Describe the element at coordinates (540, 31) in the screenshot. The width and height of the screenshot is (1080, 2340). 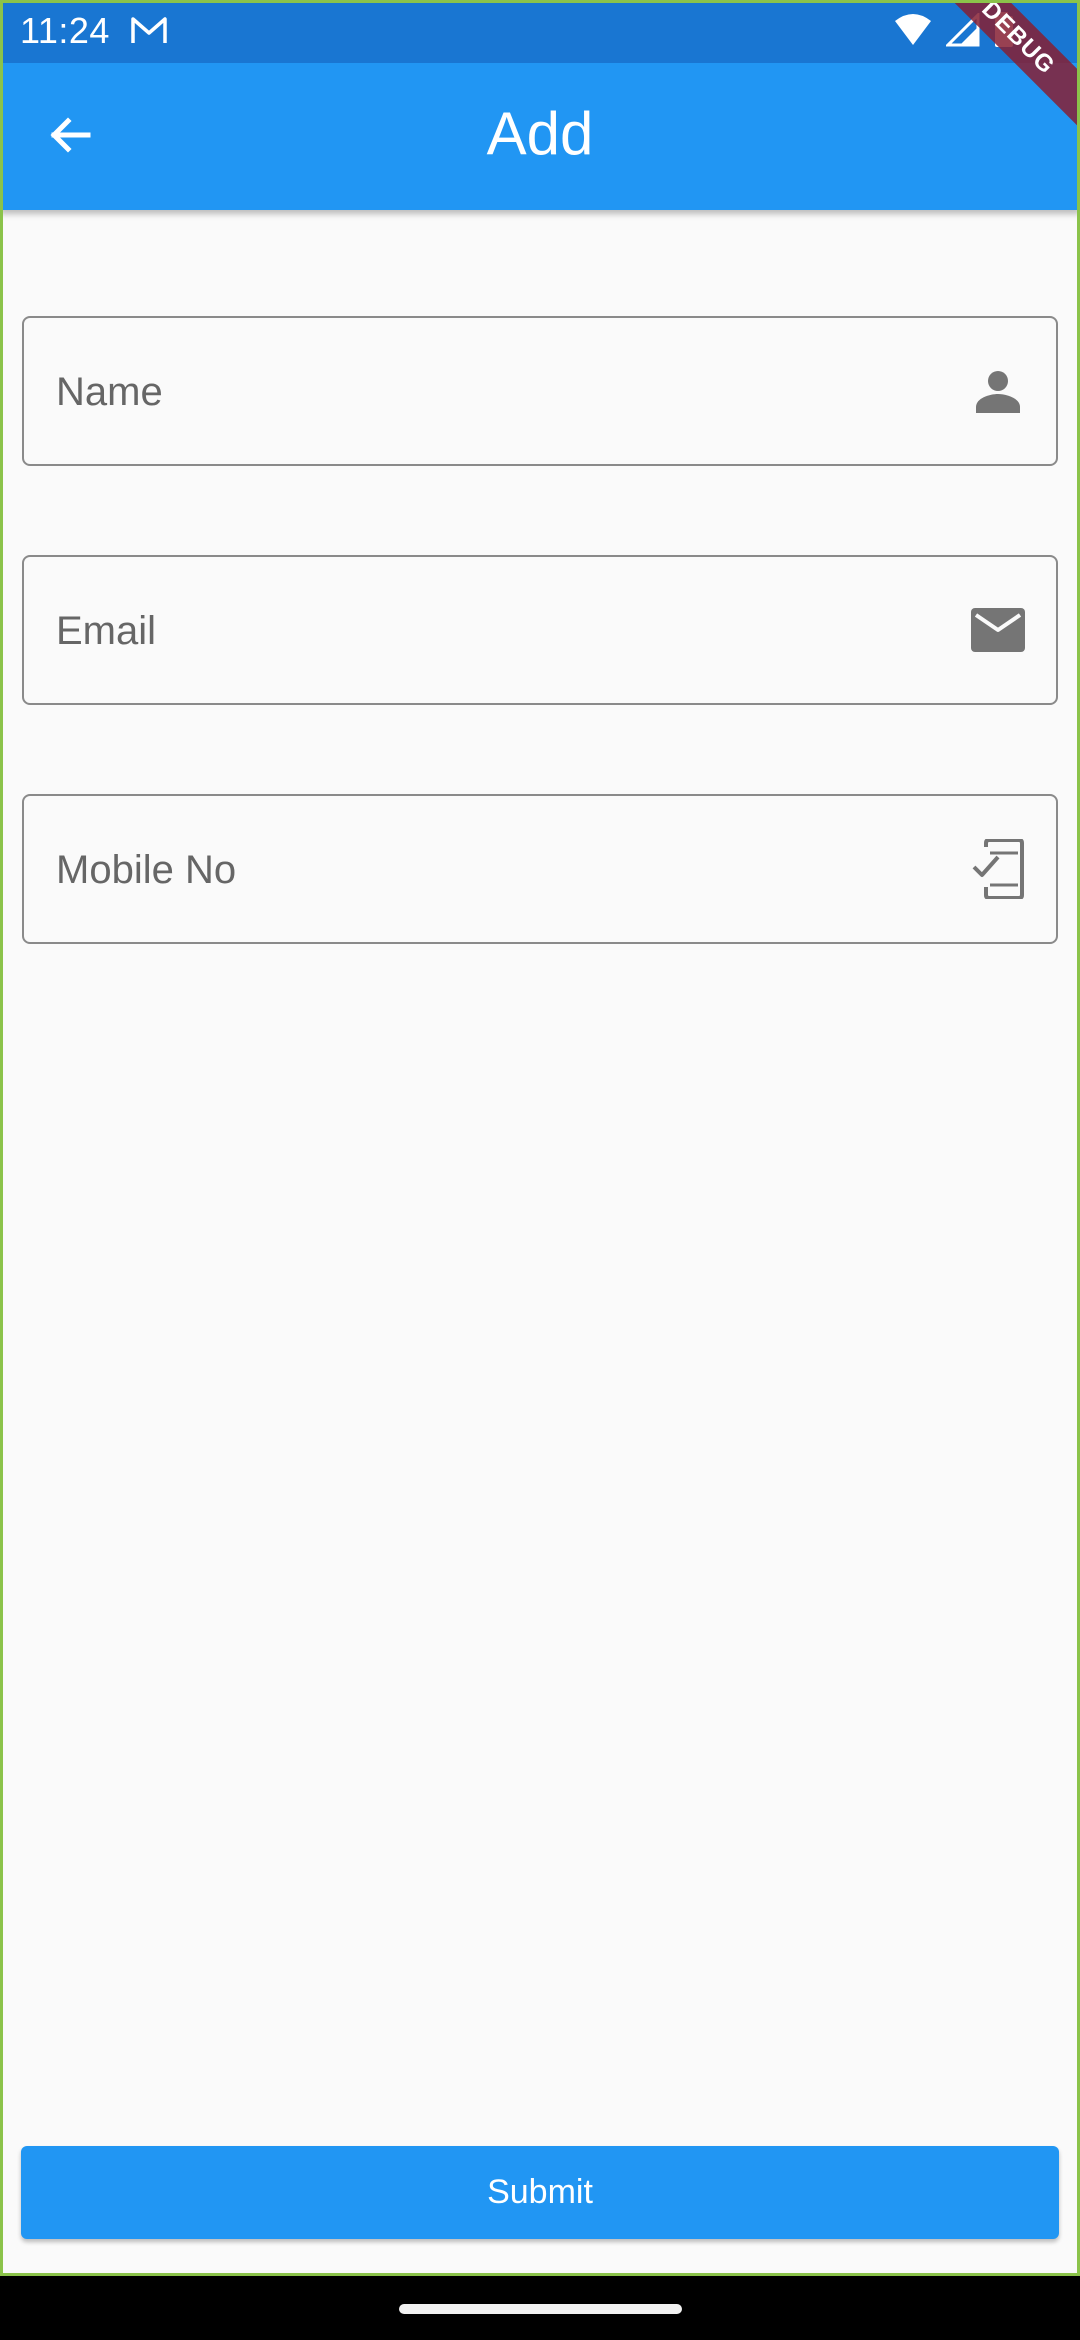
I see `status-bar: 11:24` at that location.